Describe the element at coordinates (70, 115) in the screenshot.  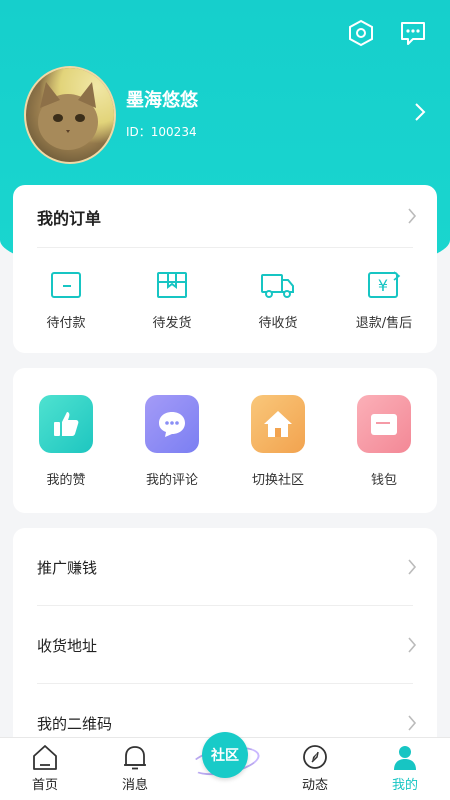
I see `avatar` at that location.